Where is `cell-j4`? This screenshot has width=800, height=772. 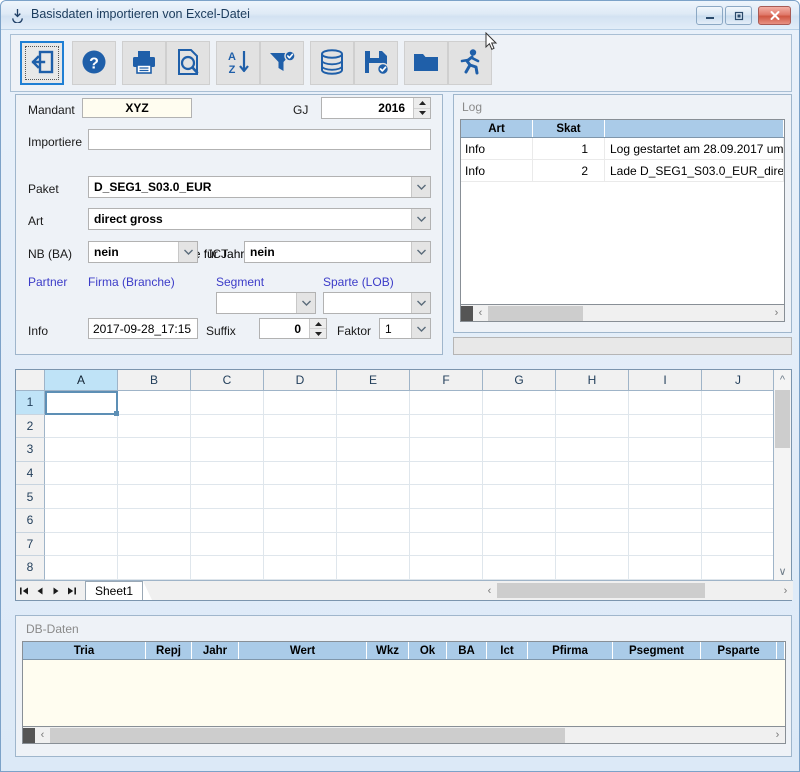 cell-j4 is located at coordinates (738, 473).